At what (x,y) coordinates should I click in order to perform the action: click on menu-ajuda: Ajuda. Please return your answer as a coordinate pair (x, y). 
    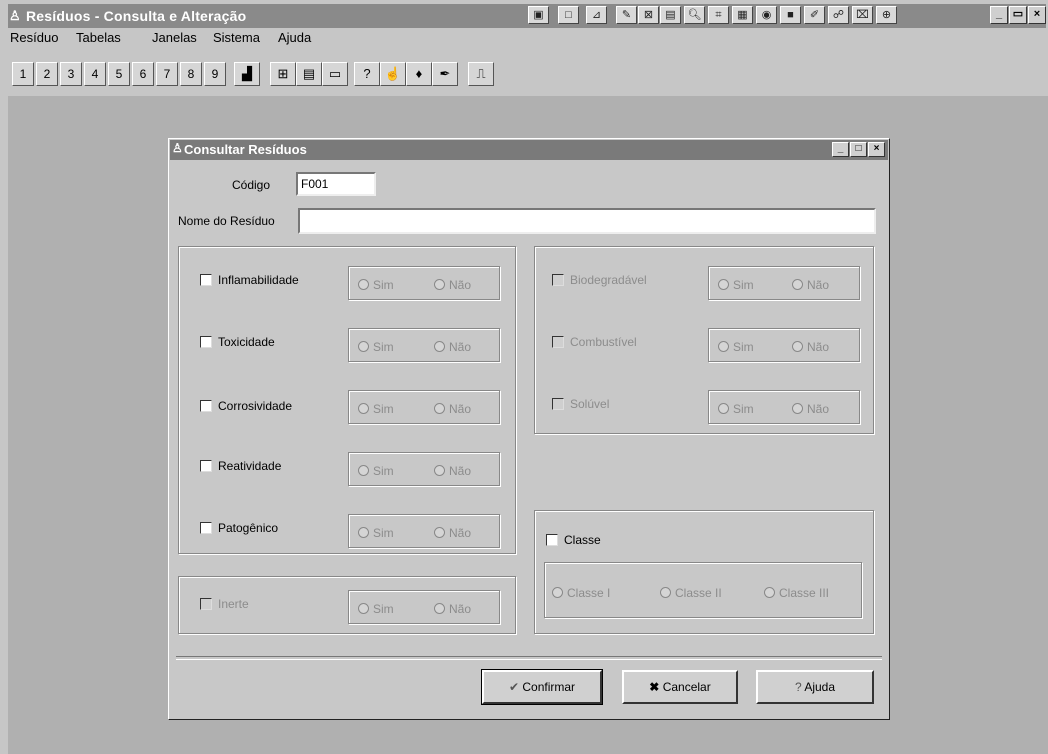
    Looking at the image, I should click on (294, 37).